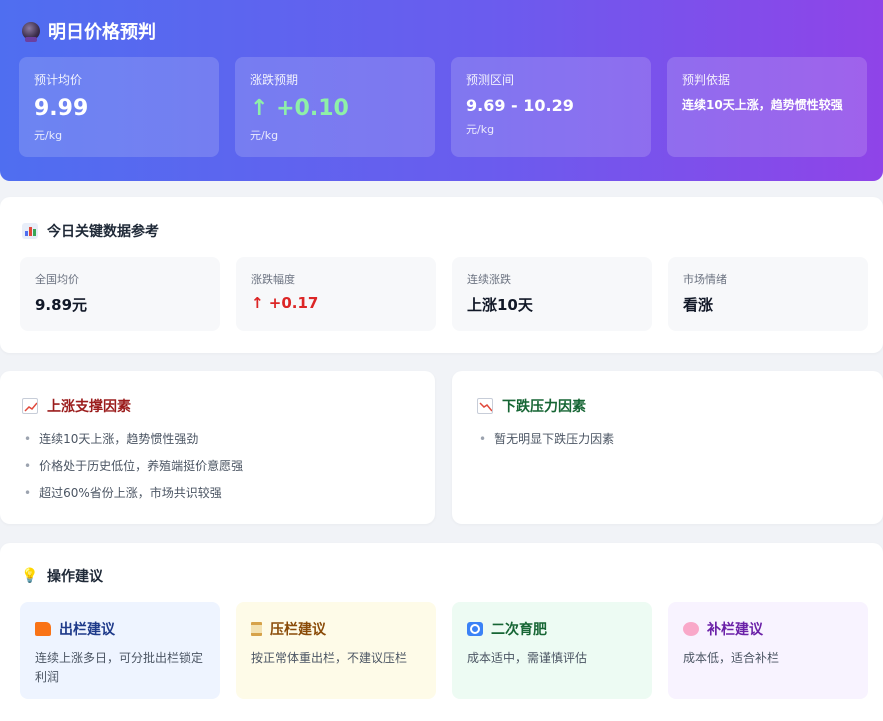 This screenshot has width=883, height=721. What do you see at coordinates (274, 80) in the screenshot?
I see `forecast-card-label: 涨跌预期` at bounding box center [274, 80].